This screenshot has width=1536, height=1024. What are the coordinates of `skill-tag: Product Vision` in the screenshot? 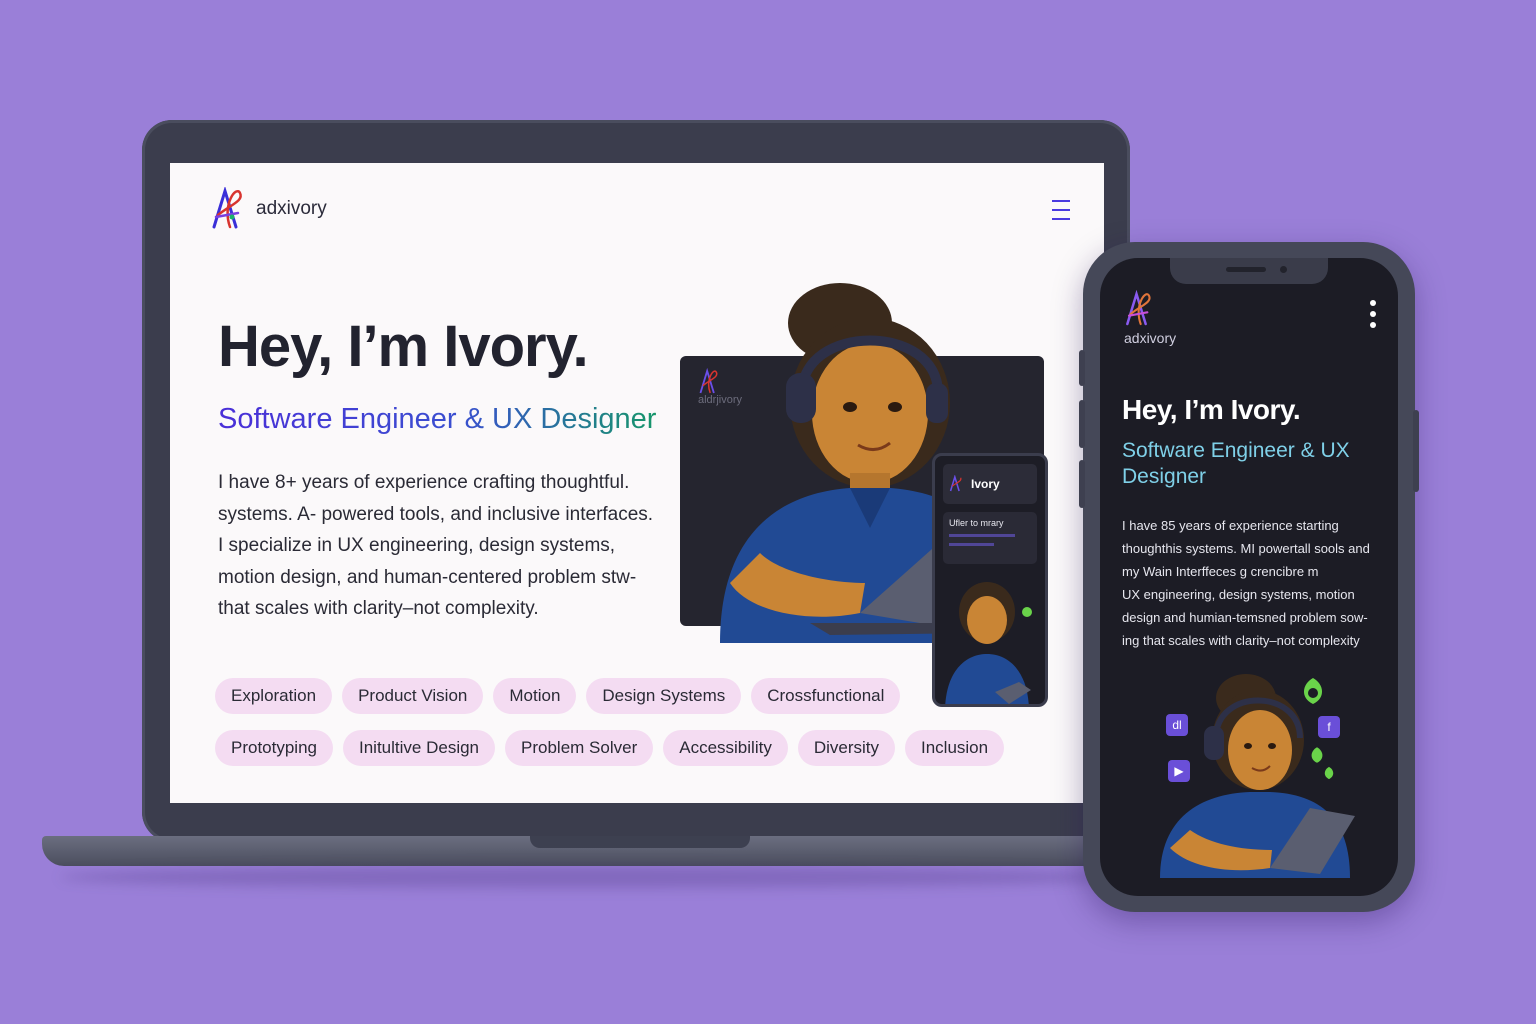 It's located at (413, 696).